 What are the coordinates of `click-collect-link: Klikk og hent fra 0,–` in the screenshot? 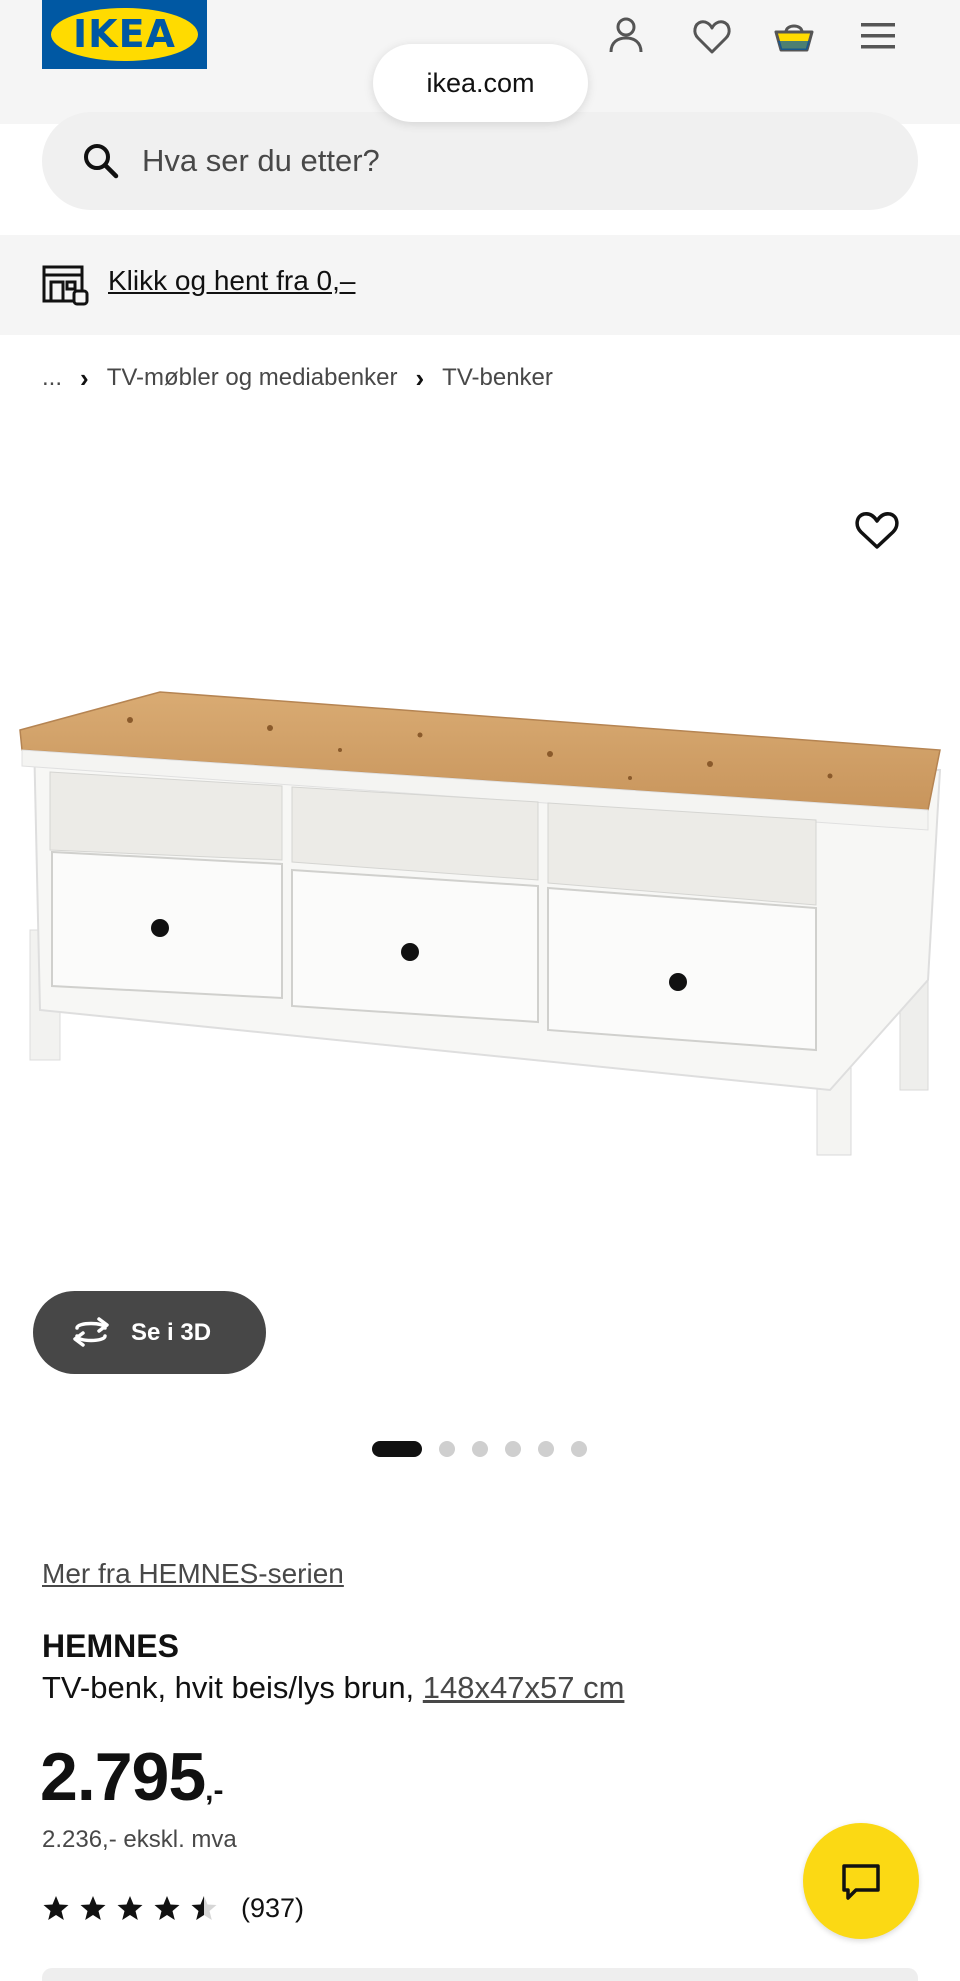 It's located at (231, 281).